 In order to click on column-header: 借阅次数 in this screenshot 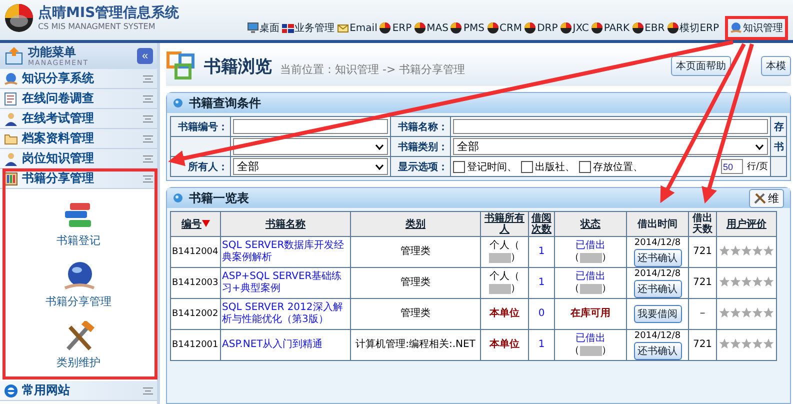, I will do `click(541, 224)`.